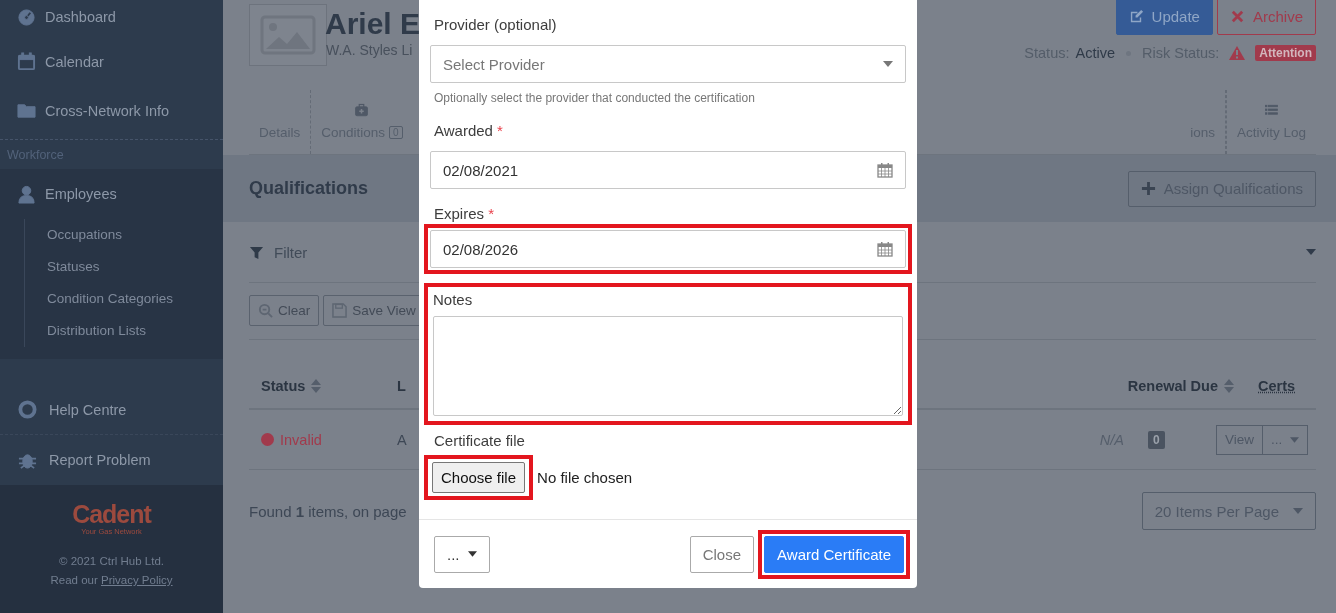  What do you see at coordinates (26, 110) in the screenshot?
I see `folder-icon` at bounding box center [26, 110].